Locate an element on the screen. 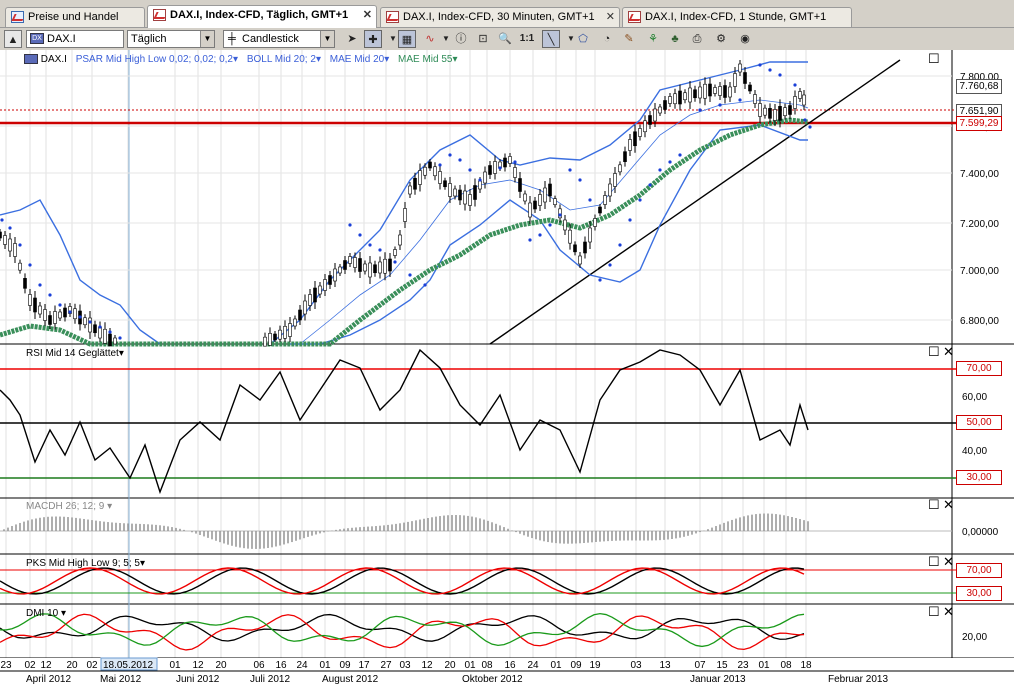 The height and width of the screenshot is (692, 1014). crosshair-icon: ✚ is located at coordinates (373, 39).